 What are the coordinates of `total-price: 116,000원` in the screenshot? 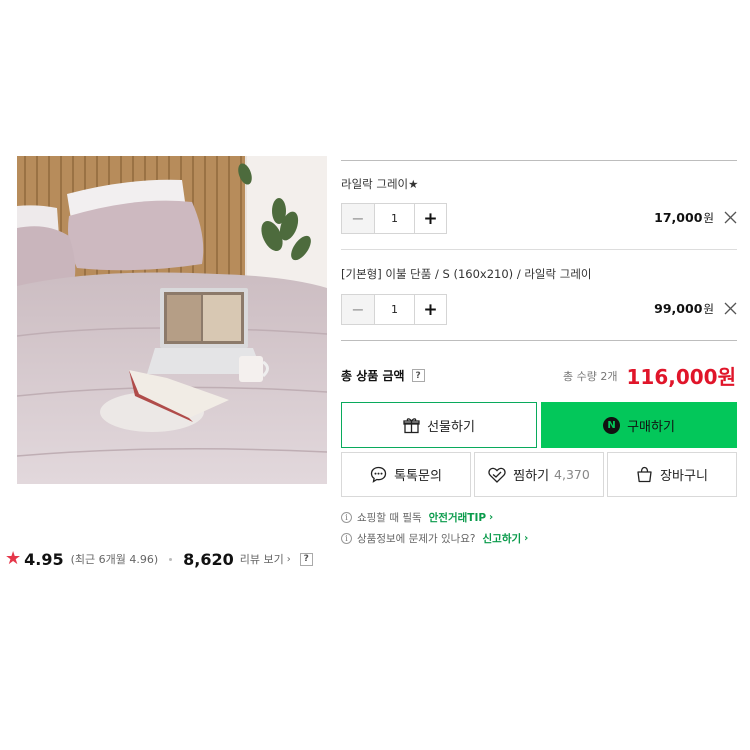 It's located at (681, 377).